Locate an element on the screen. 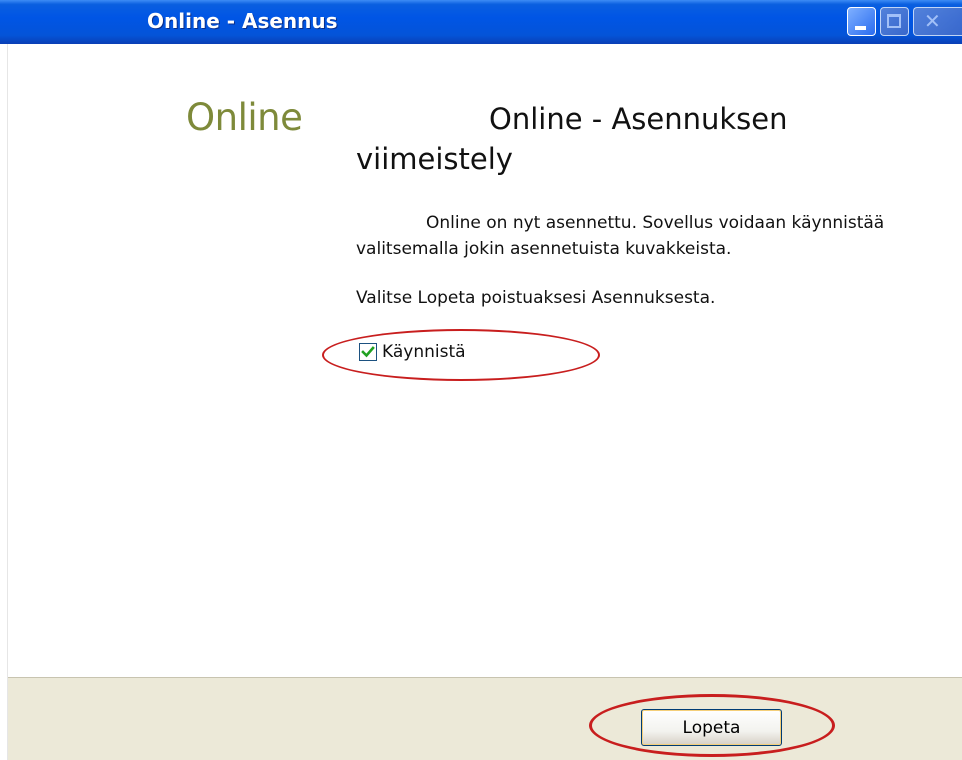 This screenshot has height=760, width=962. minimize-button is located at coordinates (861, 21).